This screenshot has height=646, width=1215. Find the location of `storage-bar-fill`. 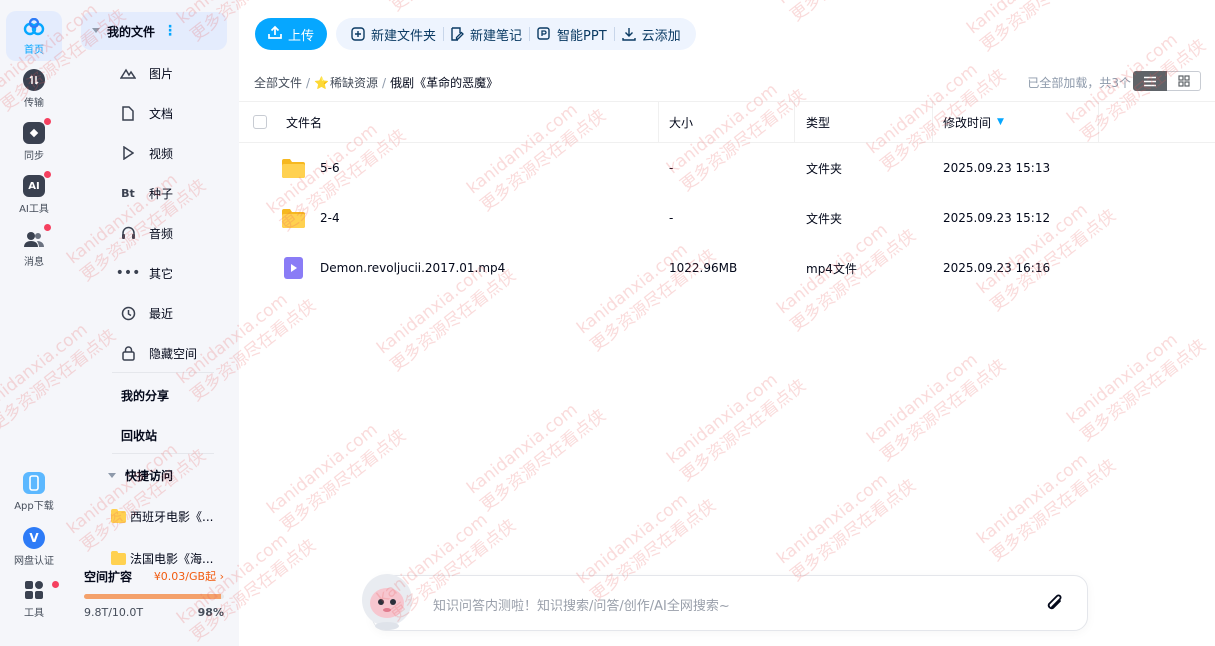

storage-bar-fill is located at coordinates (153, 596).